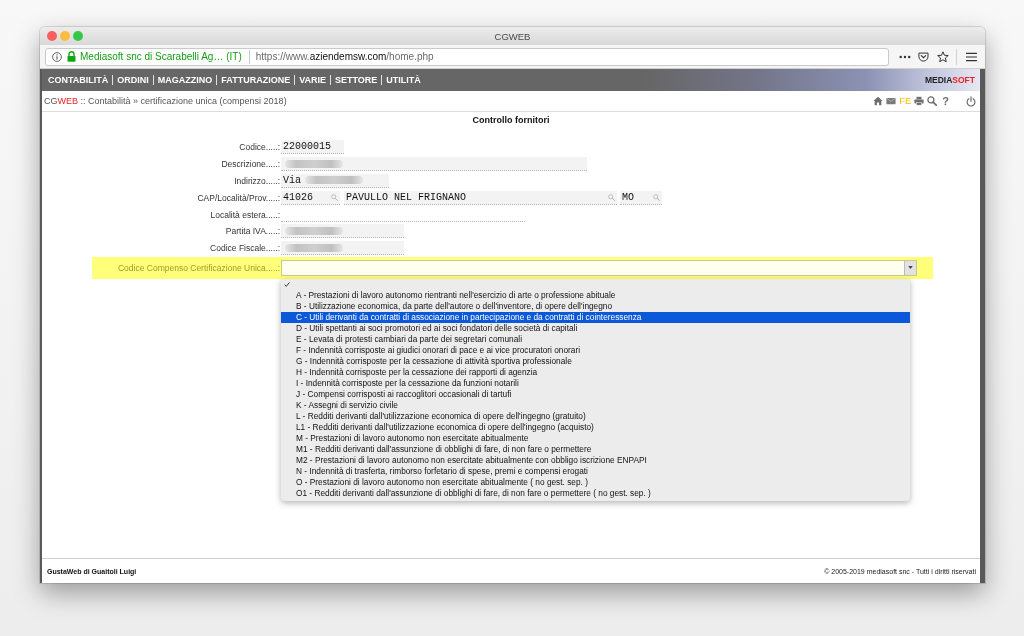 The height and width of the screenshot is (636, 1024). Describe the element at coordinates (65, 36) in the screenshot. I see `minimize-window-icon` at that location.